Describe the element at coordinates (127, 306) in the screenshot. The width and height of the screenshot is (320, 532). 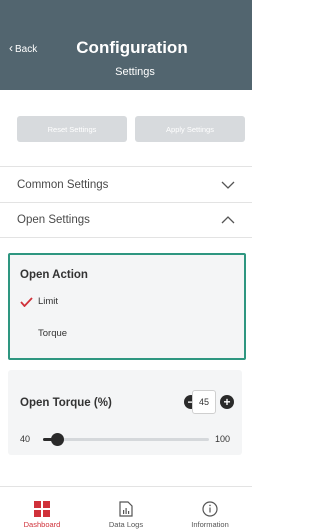
I see `open-action-panel: Open Action Limit Torque` at that location.